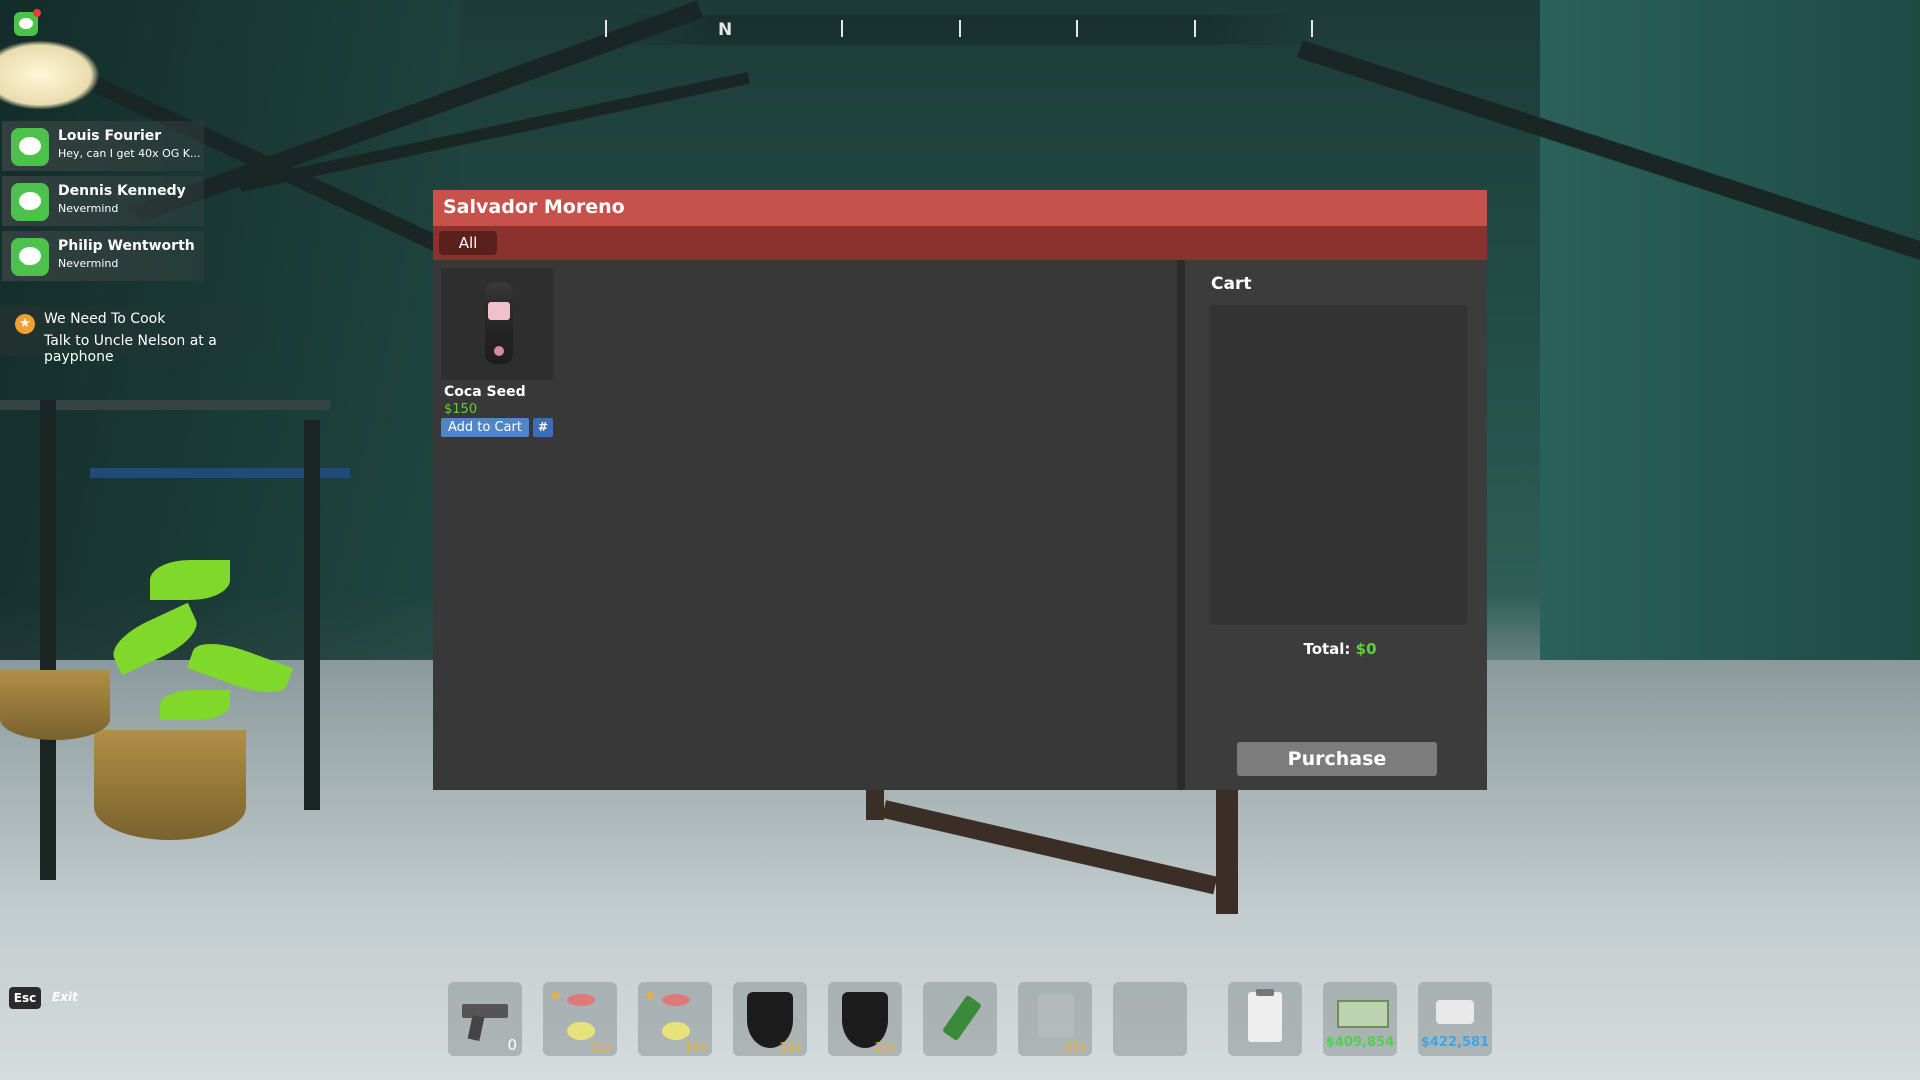  Describe the element at coordinates (1338, 465) in the screenshot. I see `cart-items-box` at that location.